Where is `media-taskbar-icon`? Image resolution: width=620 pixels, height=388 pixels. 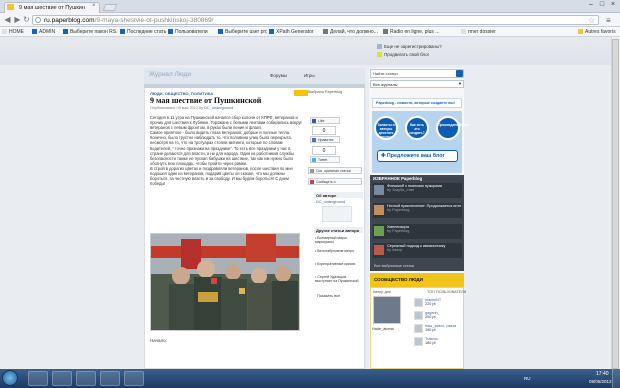 media-taskbar-icon is located at coordinates (110, 378).